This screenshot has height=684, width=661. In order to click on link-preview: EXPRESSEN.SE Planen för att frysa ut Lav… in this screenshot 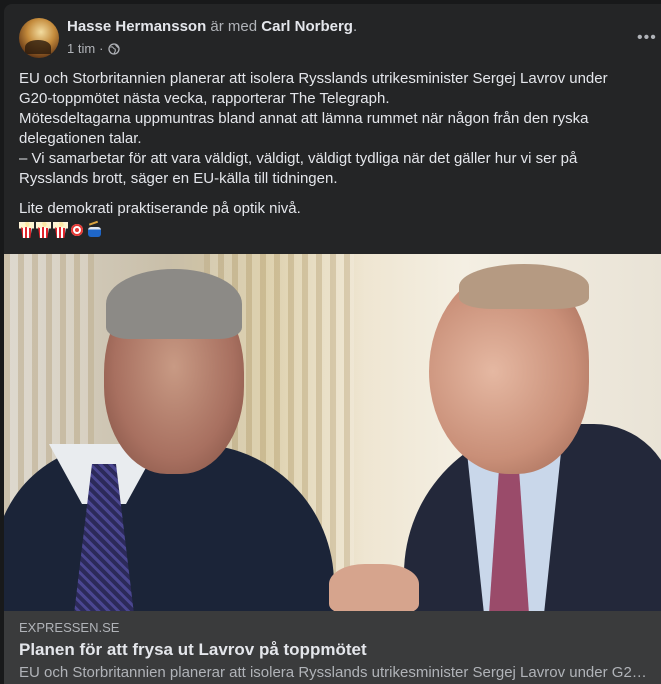, I will do `click(332, 647)`.